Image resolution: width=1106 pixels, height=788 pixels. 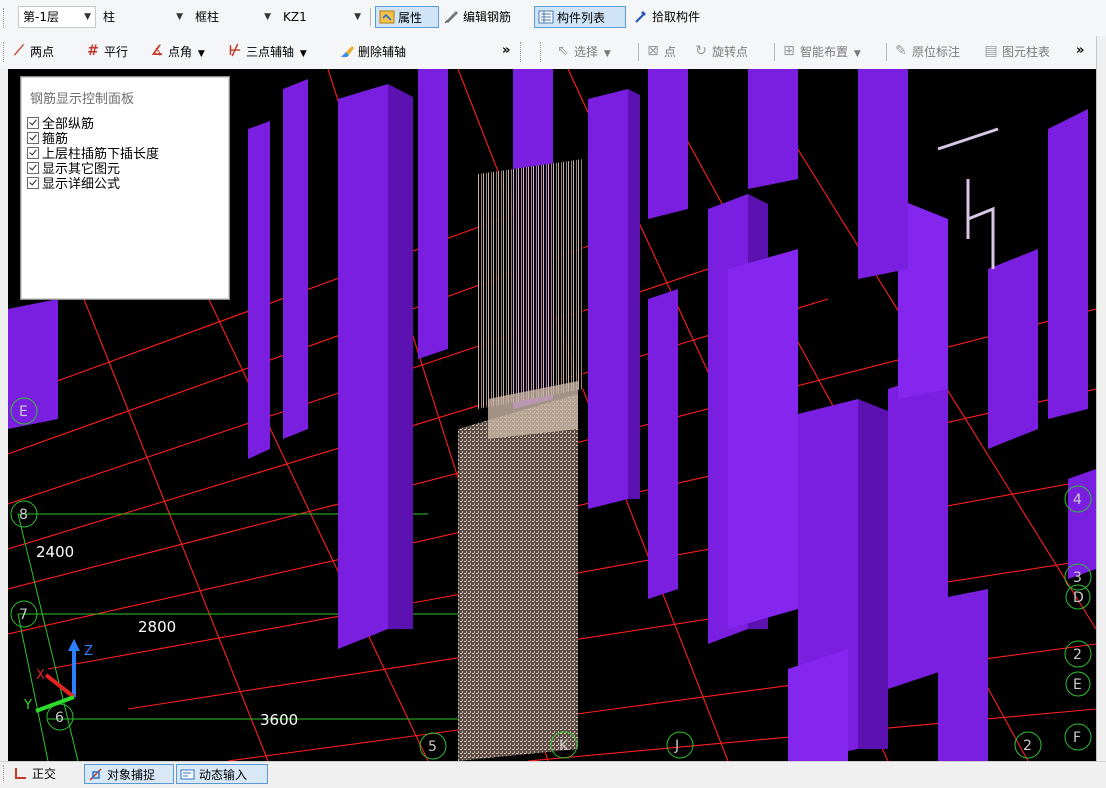 I want to click on attributes-button: 属性, so click(x=407, y=17).